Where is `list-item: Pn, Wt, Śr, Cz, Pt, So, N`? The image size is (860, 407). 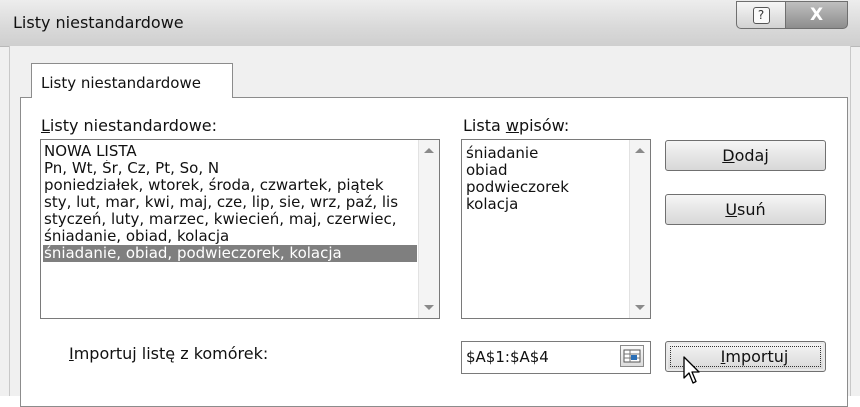 list-item: Pn, Wt, Śr, Cz, Pt, So, N is located at coordinates (230, 168).